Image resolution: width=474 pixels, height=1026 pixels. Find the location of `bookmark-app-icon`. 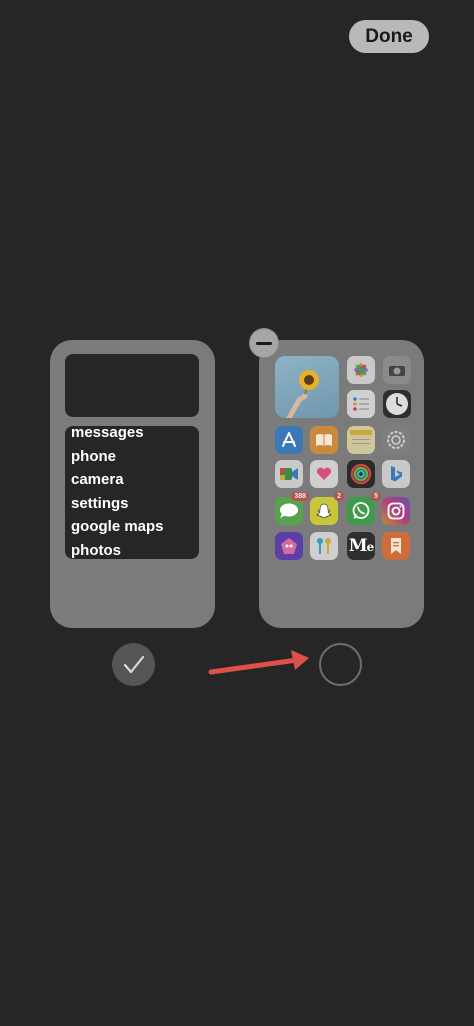

bookmark-app-icon is located at coordinates (396, 546).